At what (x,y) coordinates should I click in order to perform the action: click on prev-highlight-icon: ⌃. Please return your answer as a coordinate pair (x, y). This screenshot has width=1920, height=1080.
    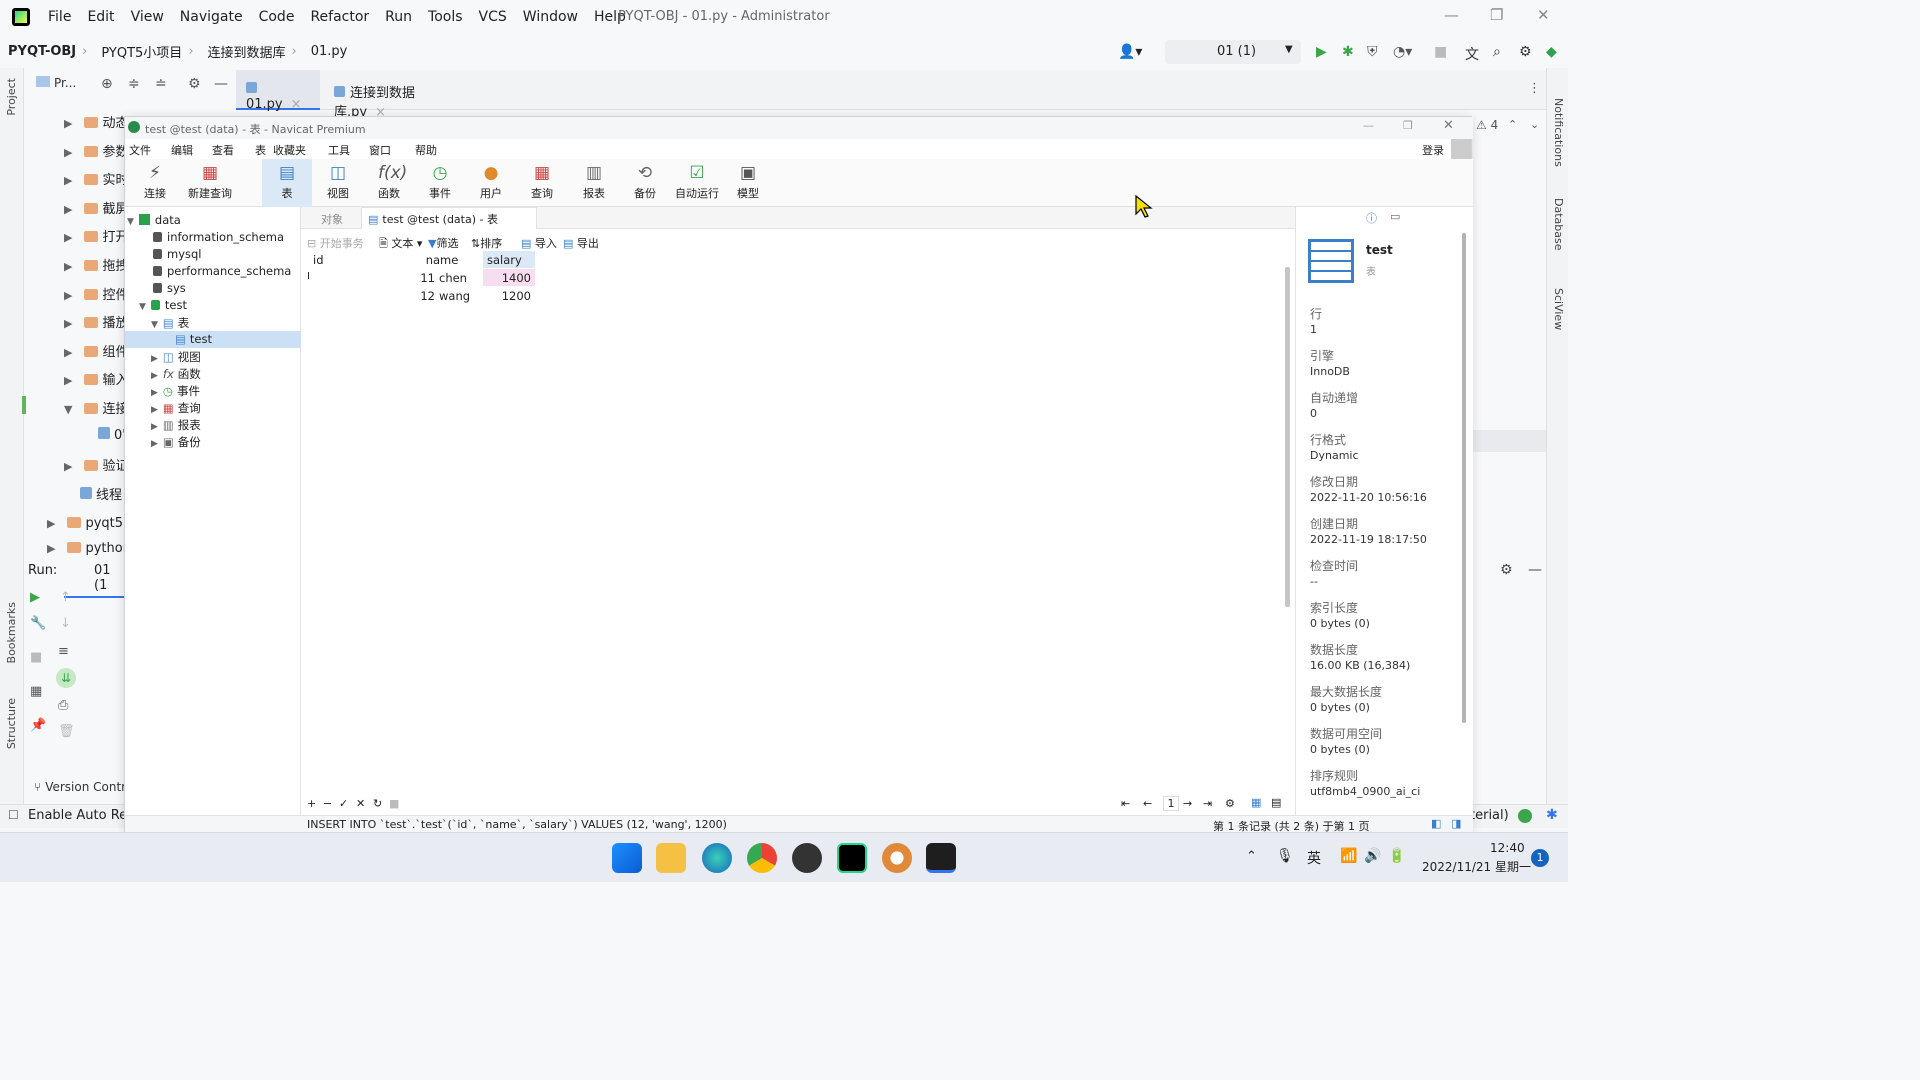
    Looking at the image, I should click on (1512, 124).